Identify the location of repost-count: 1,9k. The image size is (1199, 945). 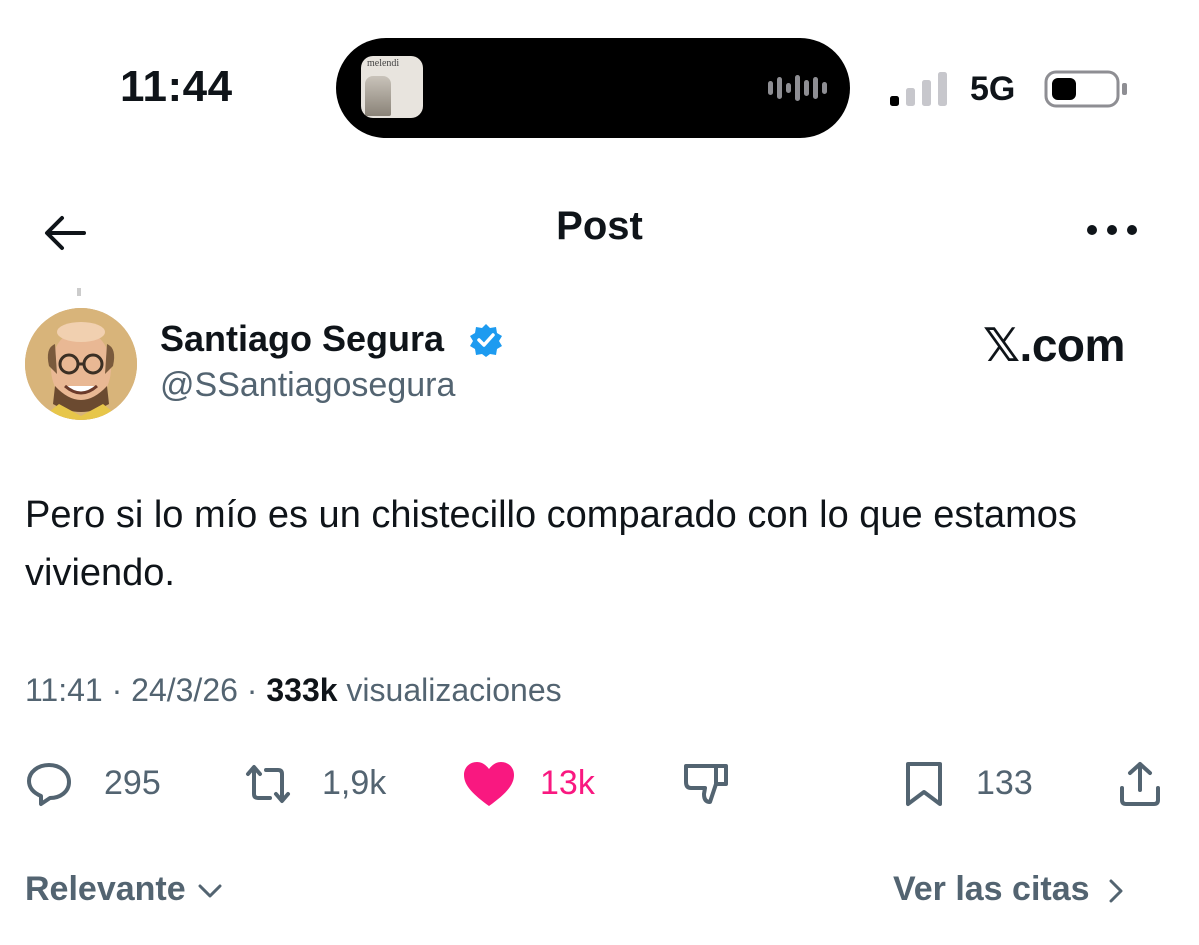
(354, 783).